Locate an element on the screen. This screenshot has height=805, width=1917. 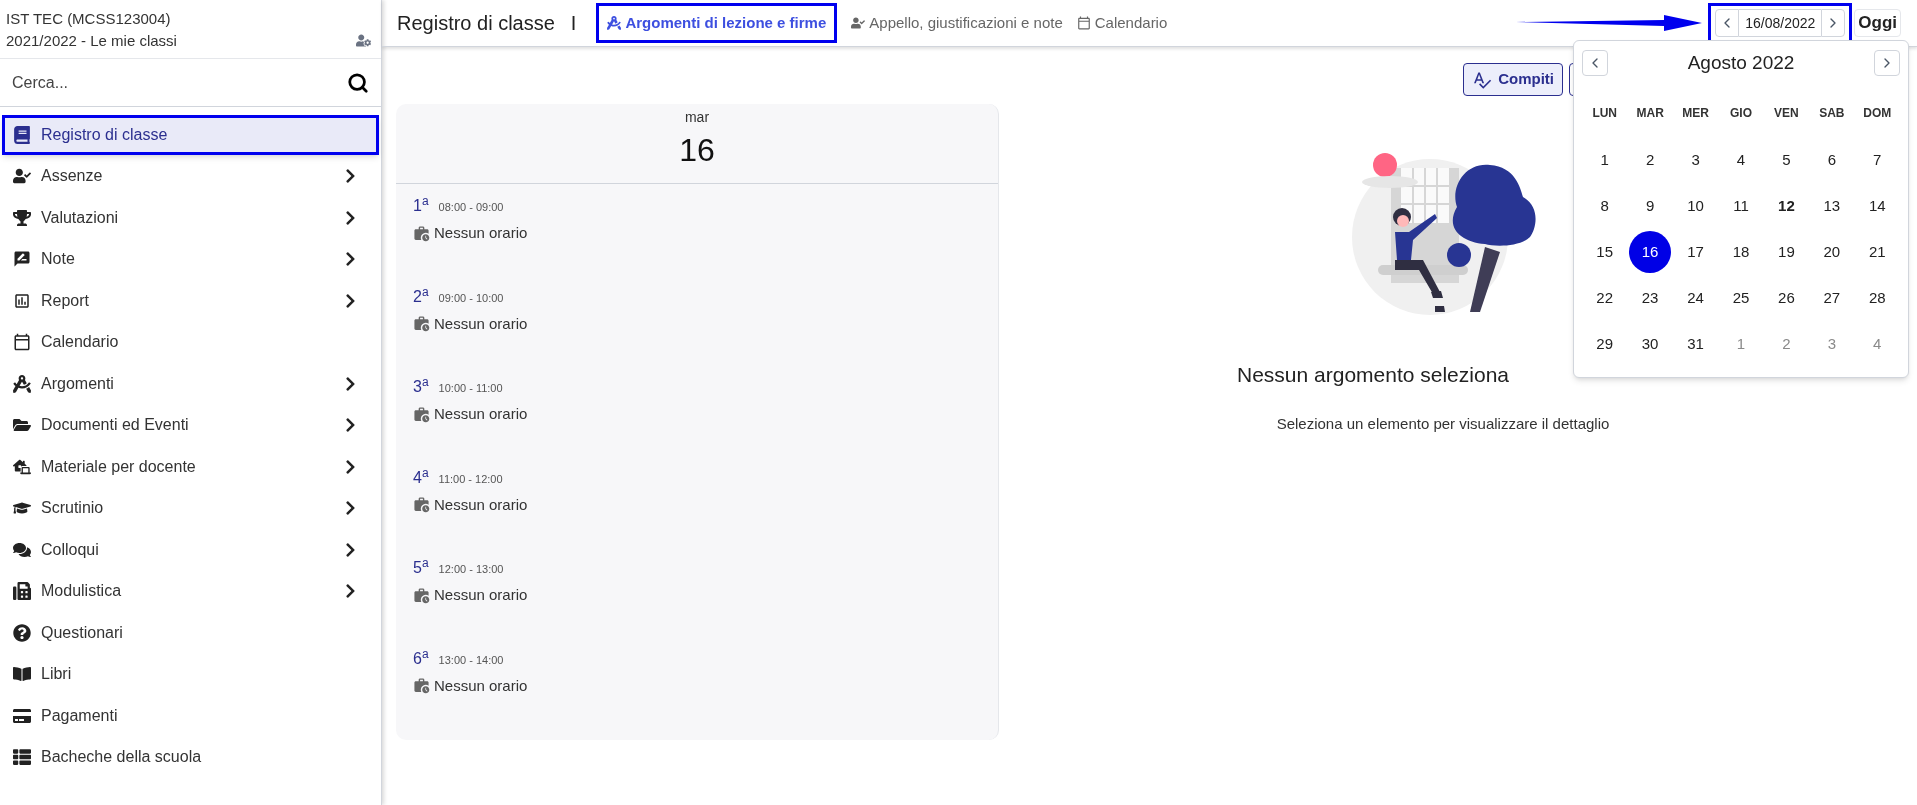
calendar-day: 21 is located at coordinates (1877, 252).